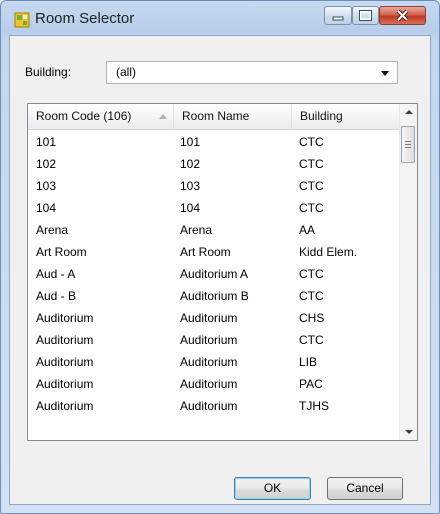 The height and width of the screenshot is (514, 440). What do you see at coordinates (214, 363) in the screenshot?
I see `table-row: Auditorium Auditorium LIB` at bounding box center [214, 363].